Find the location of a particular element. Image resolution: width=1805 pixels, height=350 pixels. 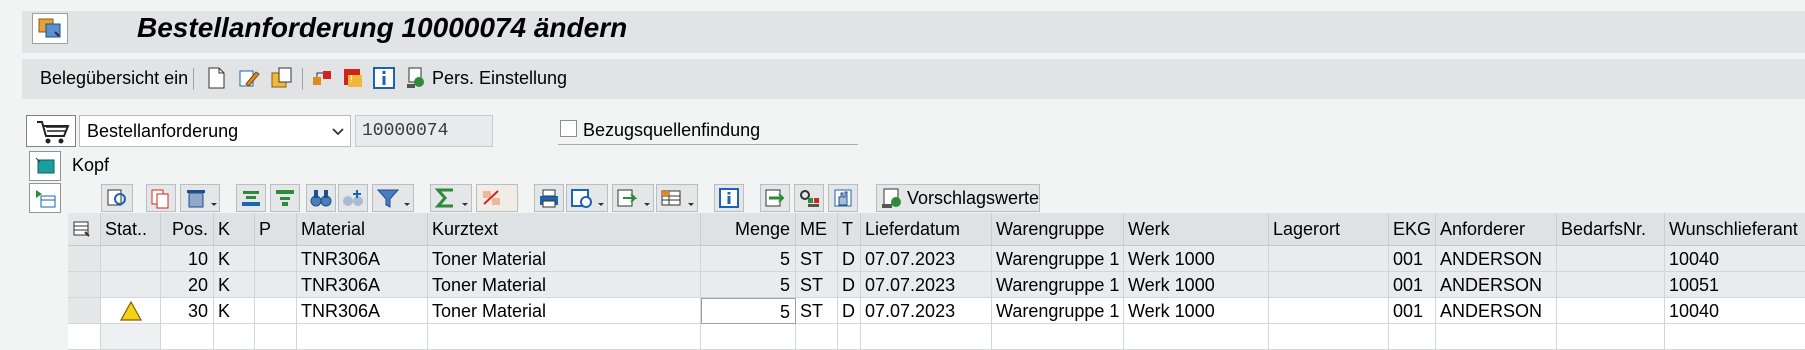

personal-settings-icon is located at coordinates (417, 78).